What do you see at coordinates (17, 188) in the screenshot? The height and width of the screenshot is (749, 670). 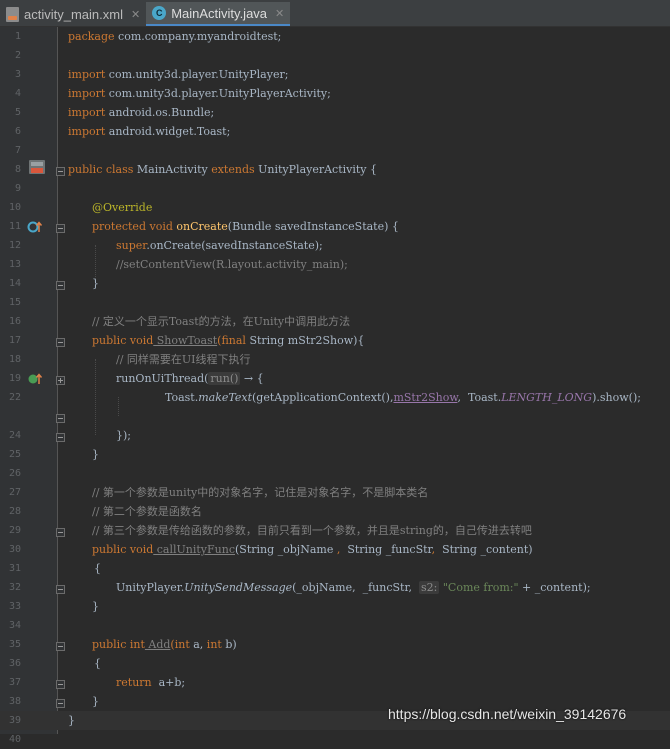 I see `line-number: 9` at bounding box center [17, 188].